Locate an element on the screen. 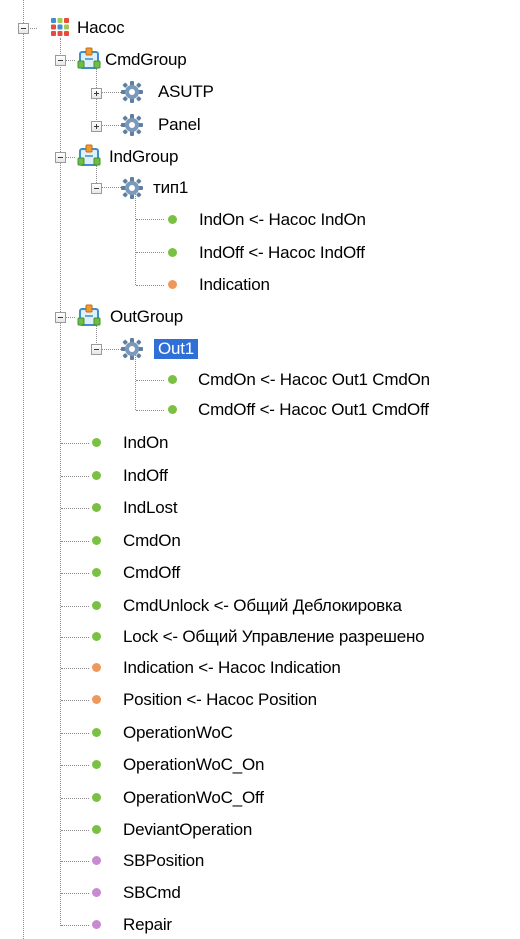 Image resolution: width=520 pixels, height=939 pixels. tree-node-label: CmdOn <- Насос Out1 CmdOn is located at coordinates (314, 379).